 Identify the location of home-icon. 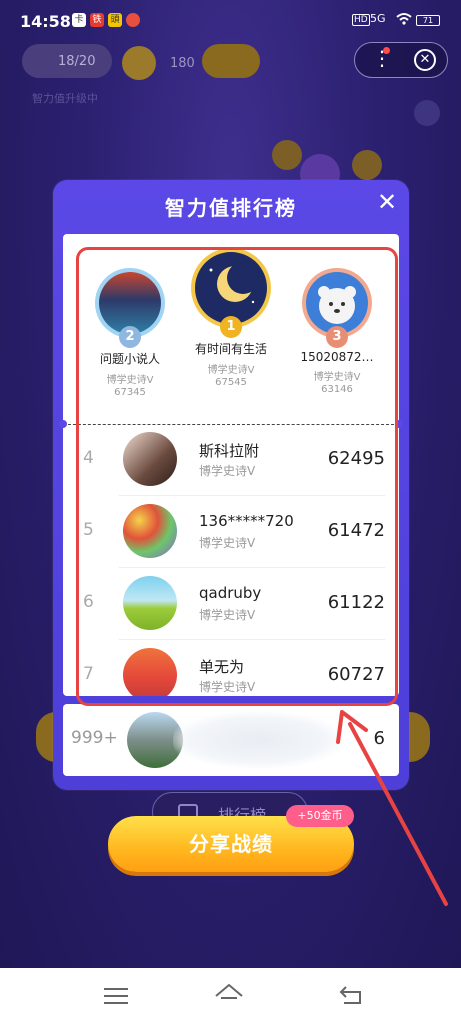
(229, 995).